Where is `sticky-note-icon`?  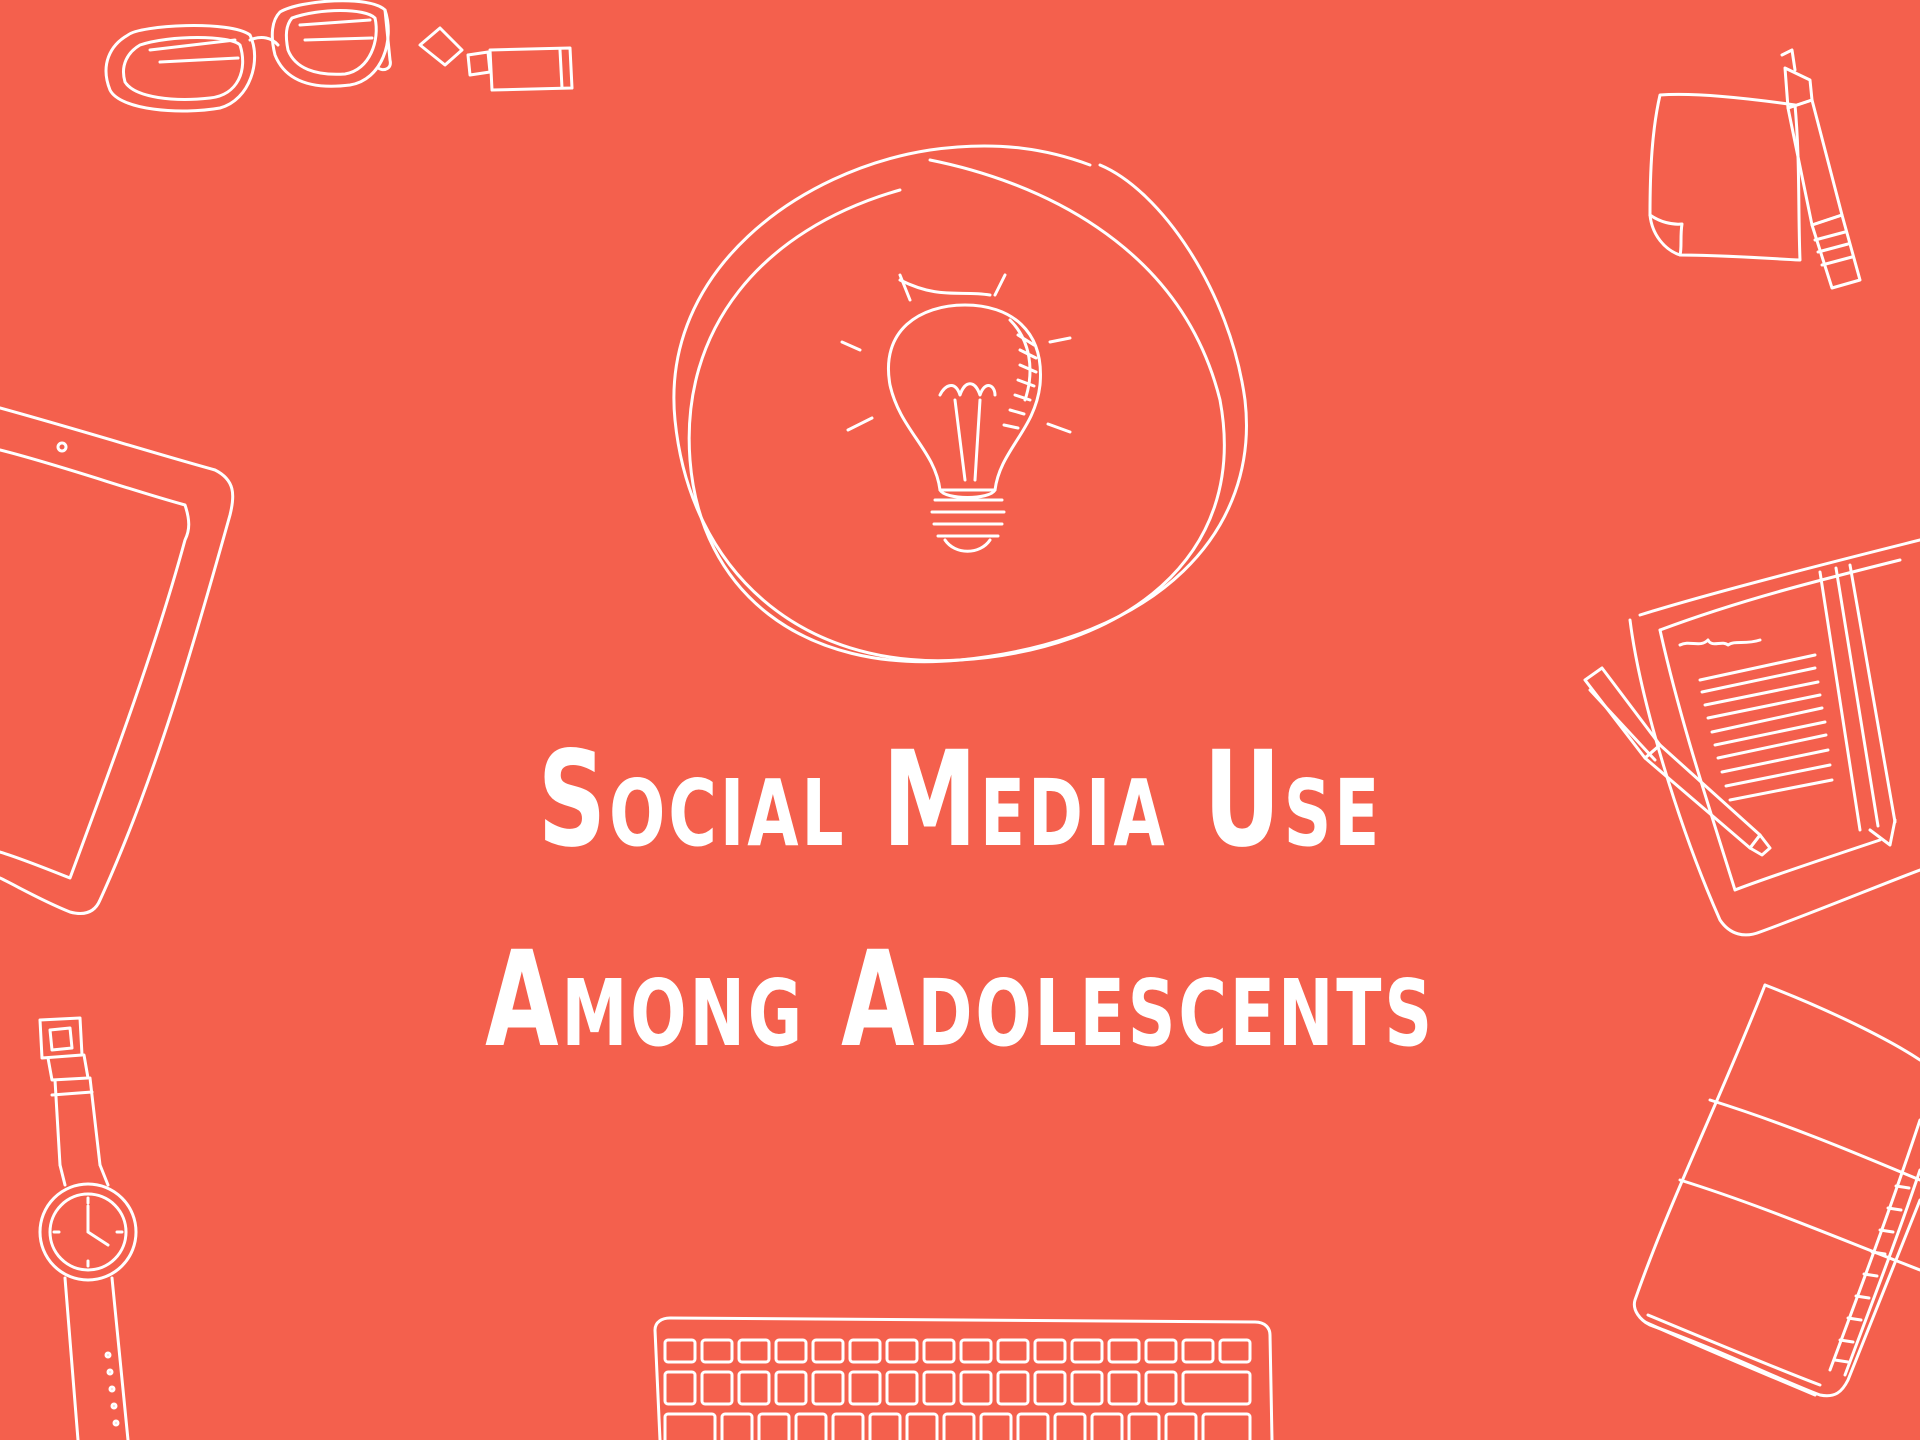 sticky-note-icon is located at coordinates (1725, 177).